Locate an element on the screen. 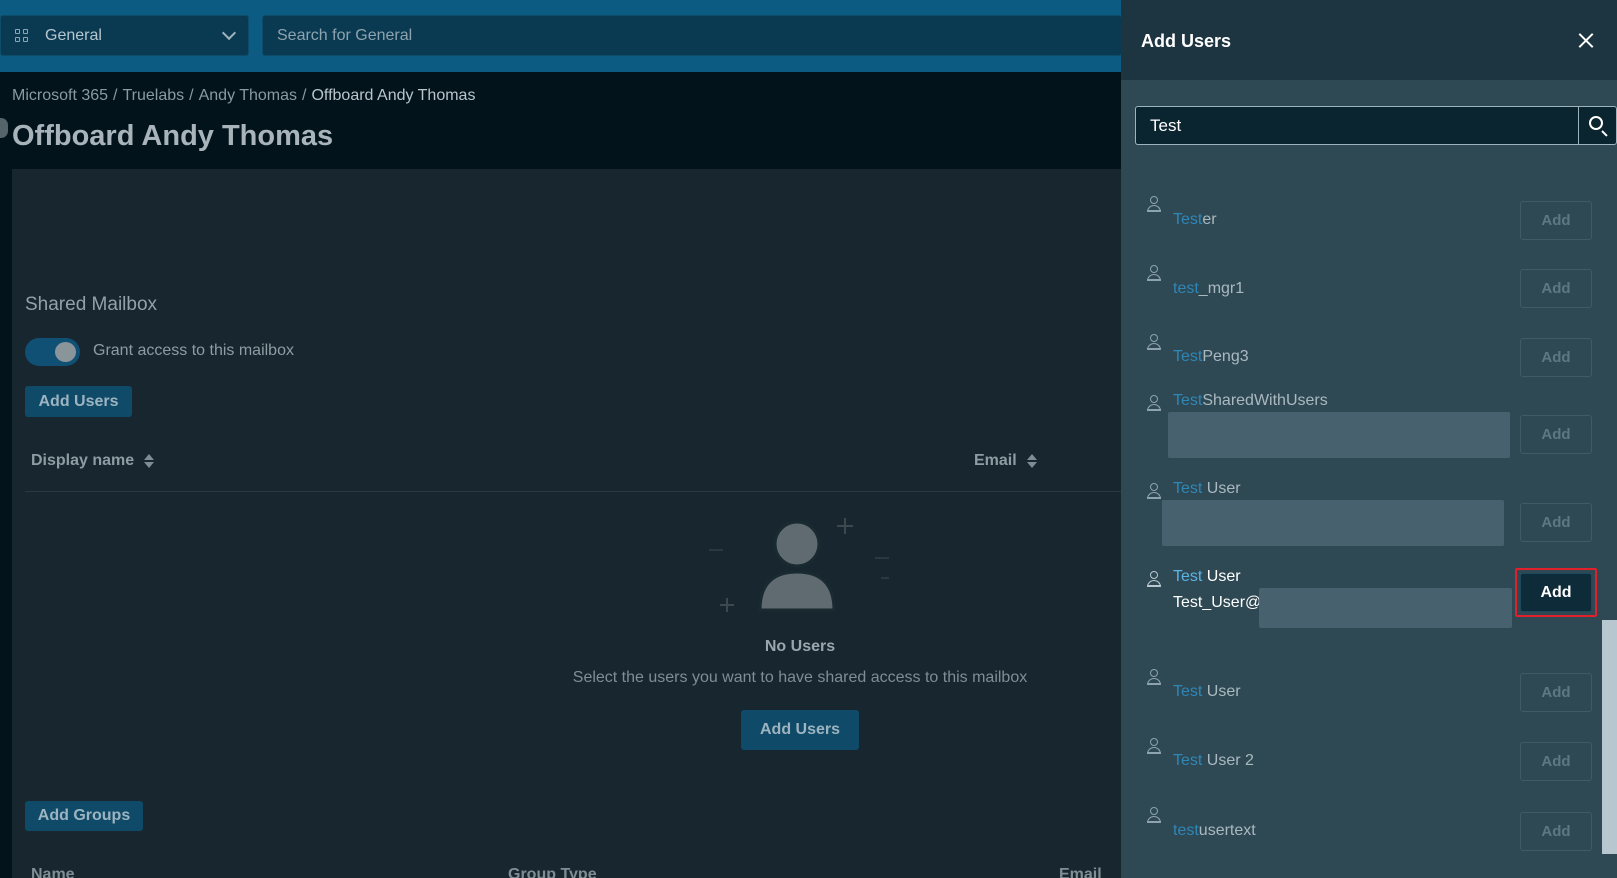 This screenshot has width=1617, height=878. grant-access-toggle is located at coordinates (52, 352).